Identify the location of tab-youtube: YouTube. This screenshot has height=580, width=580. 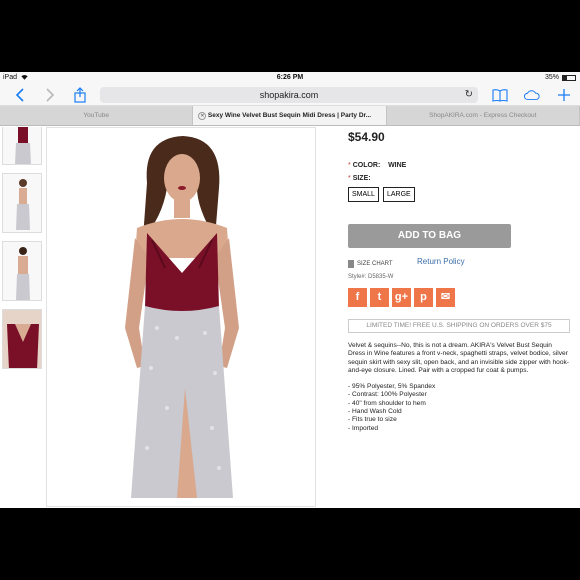
(97, 115).